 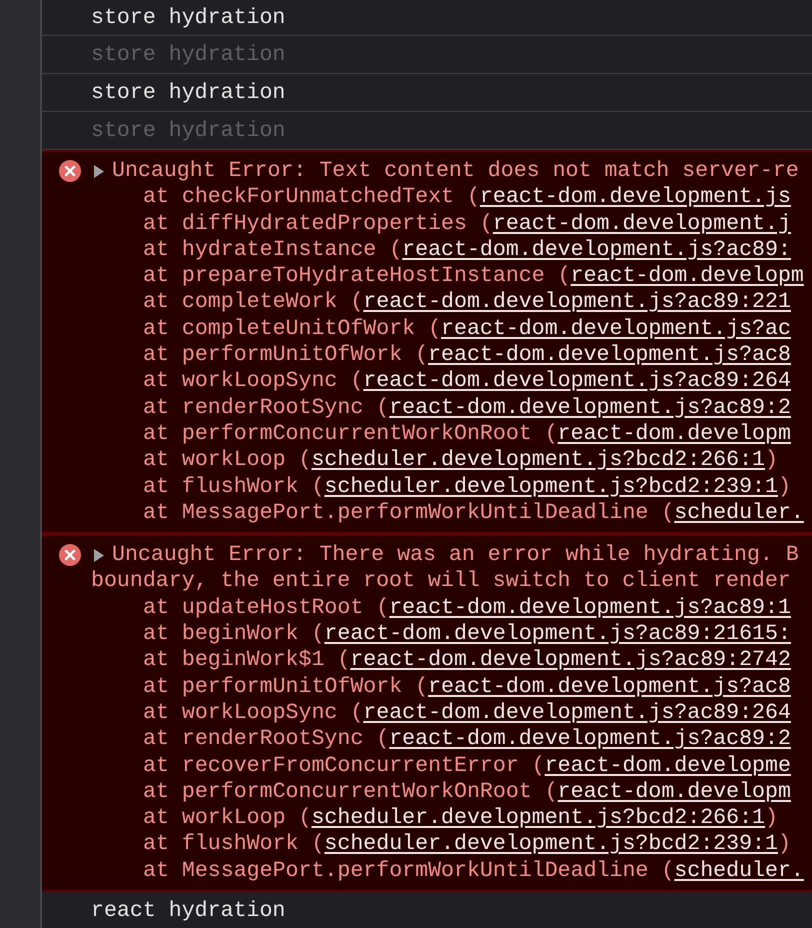 I want to click on error-message: boundary, the entire root will switch to client render, so click(x=441, y=581).